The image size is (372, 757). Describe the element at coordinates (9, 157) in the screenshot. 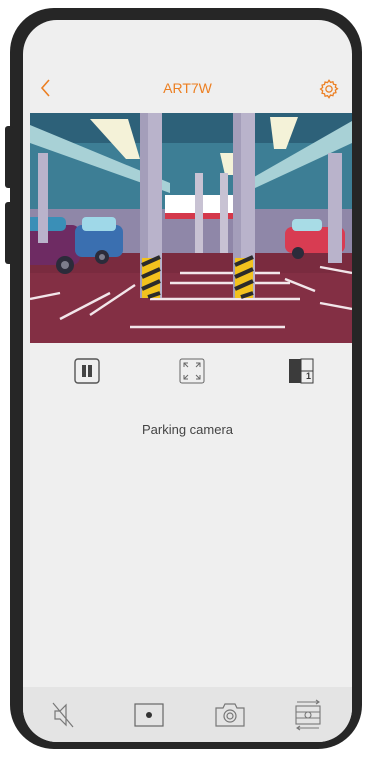

I see `phone-side-button-top` at that location.